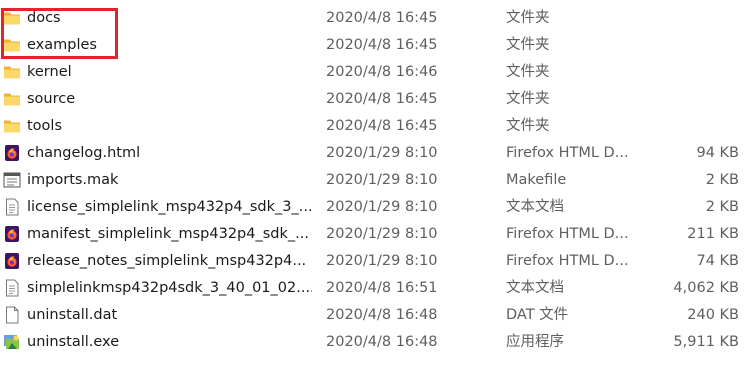 Image resolution: width=753 pixels, height=365 pixels. I want to click on file-name: changelog.html, so click(84, 153).